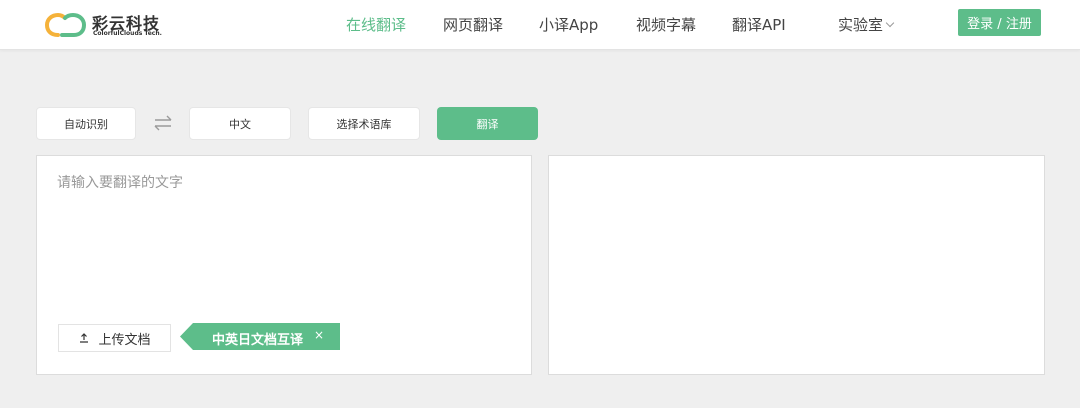 This screenshot has width=1080, height=408. I want to click on swap-languages-button, so click(163, 123).